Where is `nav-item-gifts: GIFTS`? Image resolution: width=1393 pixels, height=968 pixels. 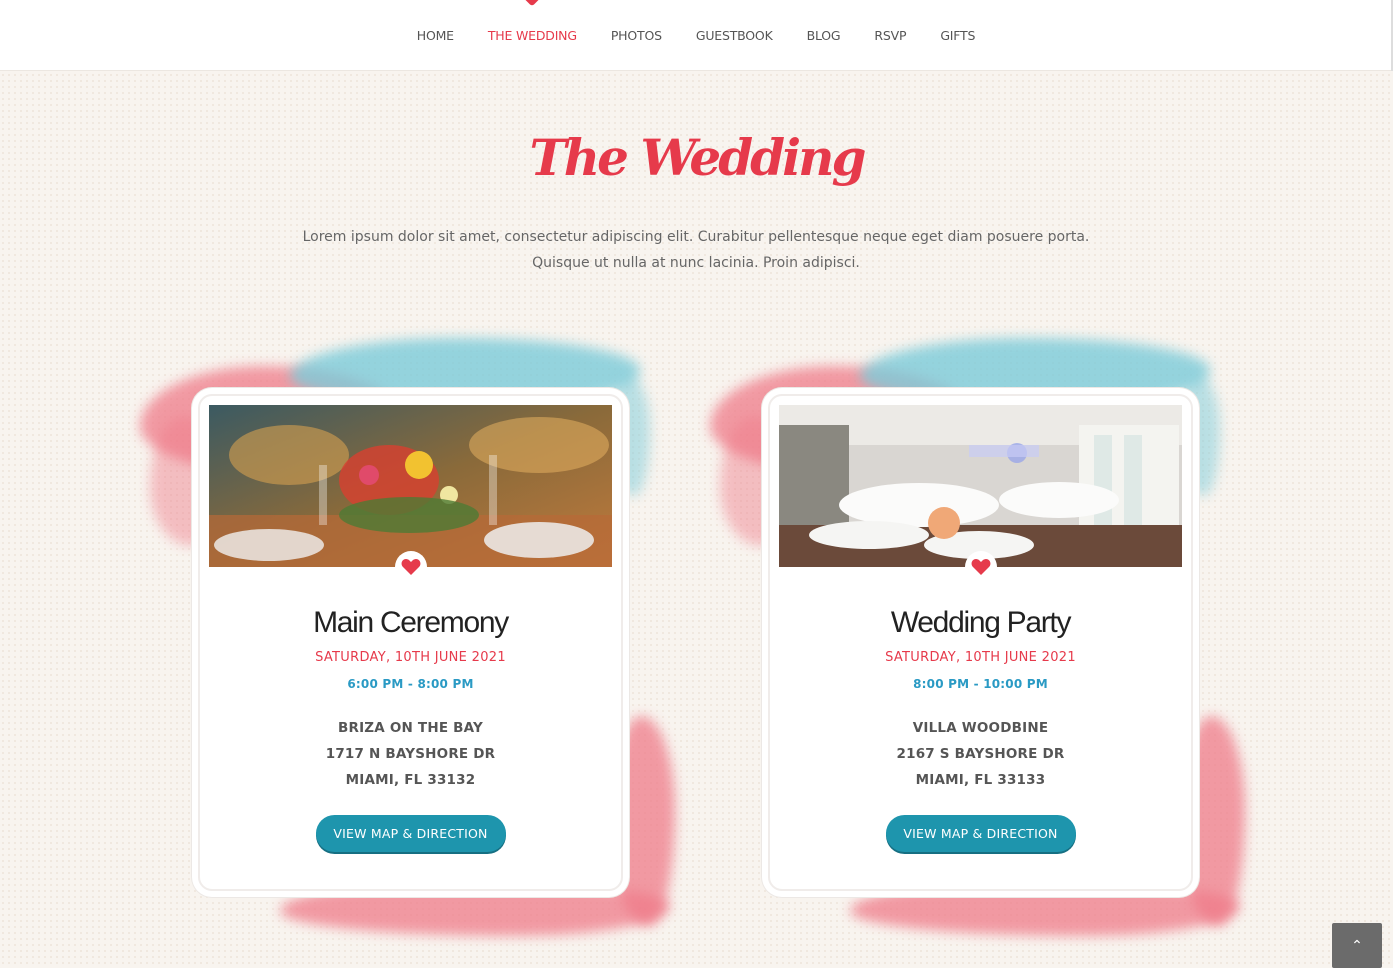
nav-item-gifts: GIFTS is located at coordinates (957, 35).